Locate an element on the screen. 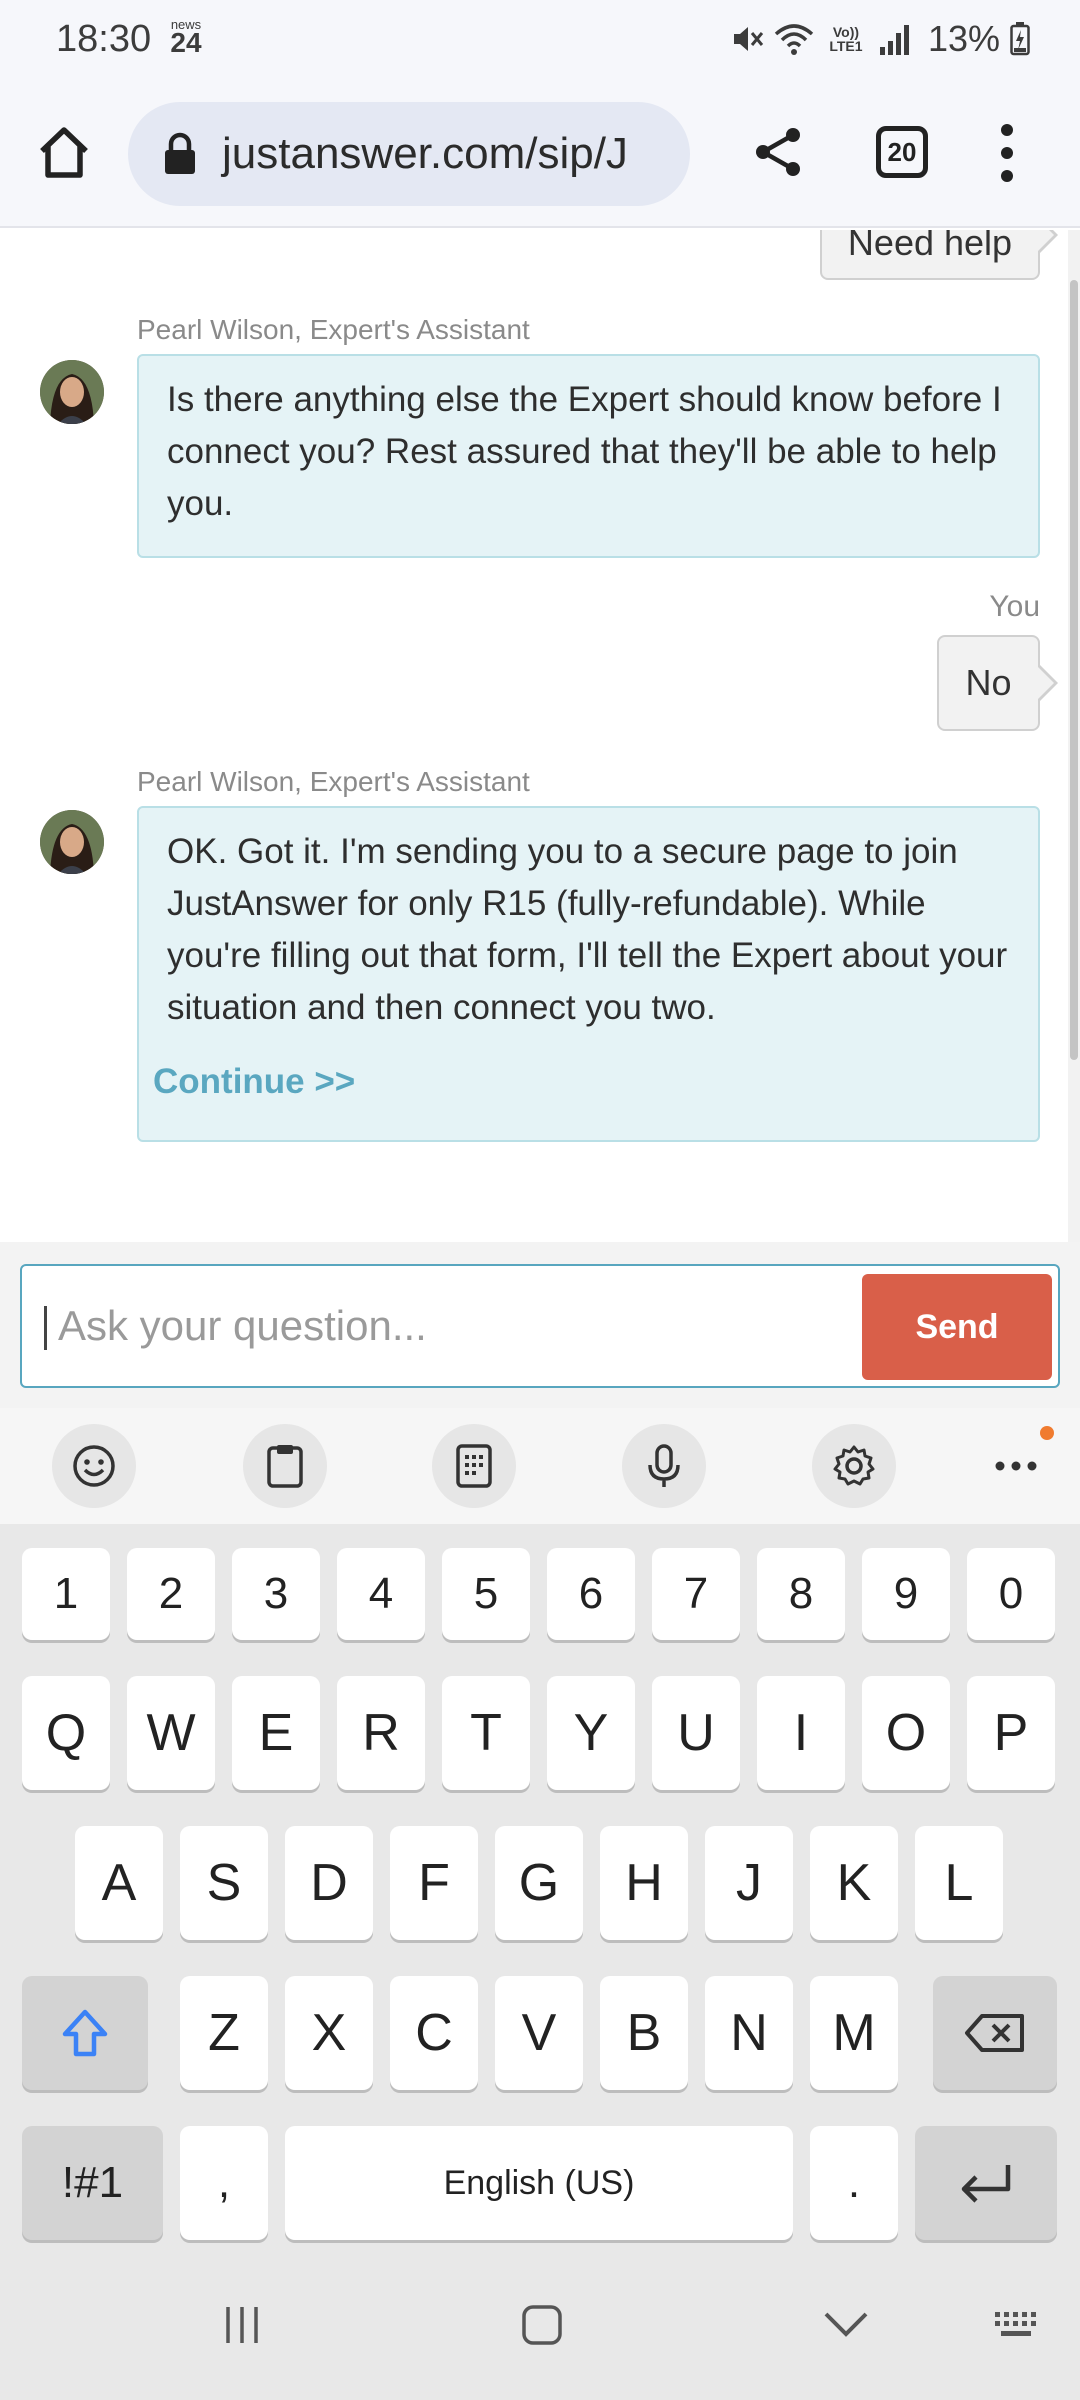 The height and width of the screenshot is (2400, 1080). wifi-icon is located at coordinates (794, 39).